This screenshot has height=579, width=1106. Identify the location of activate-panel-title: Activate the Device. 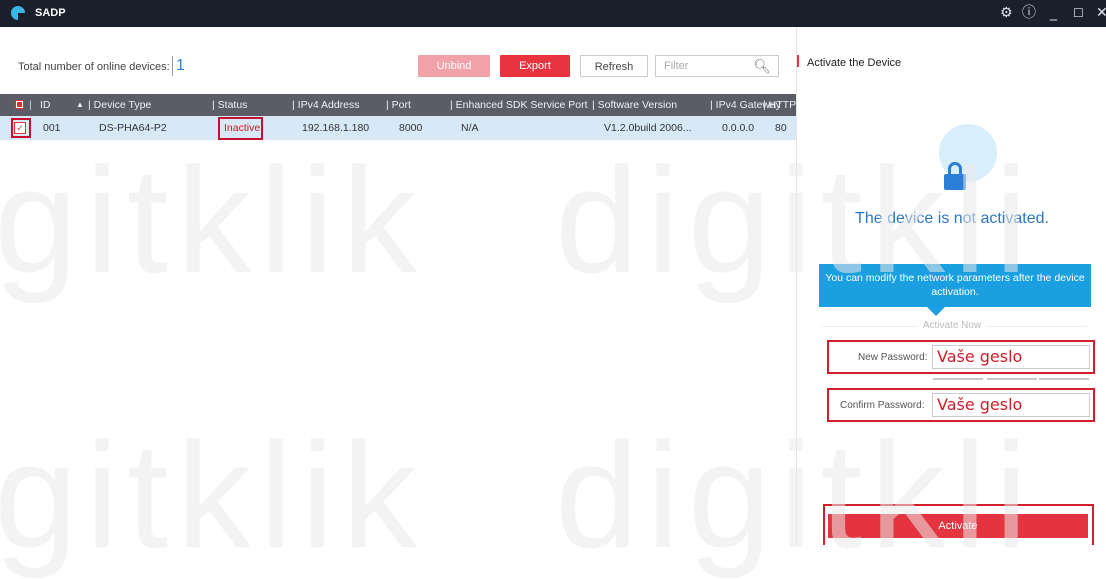
(854, 63).